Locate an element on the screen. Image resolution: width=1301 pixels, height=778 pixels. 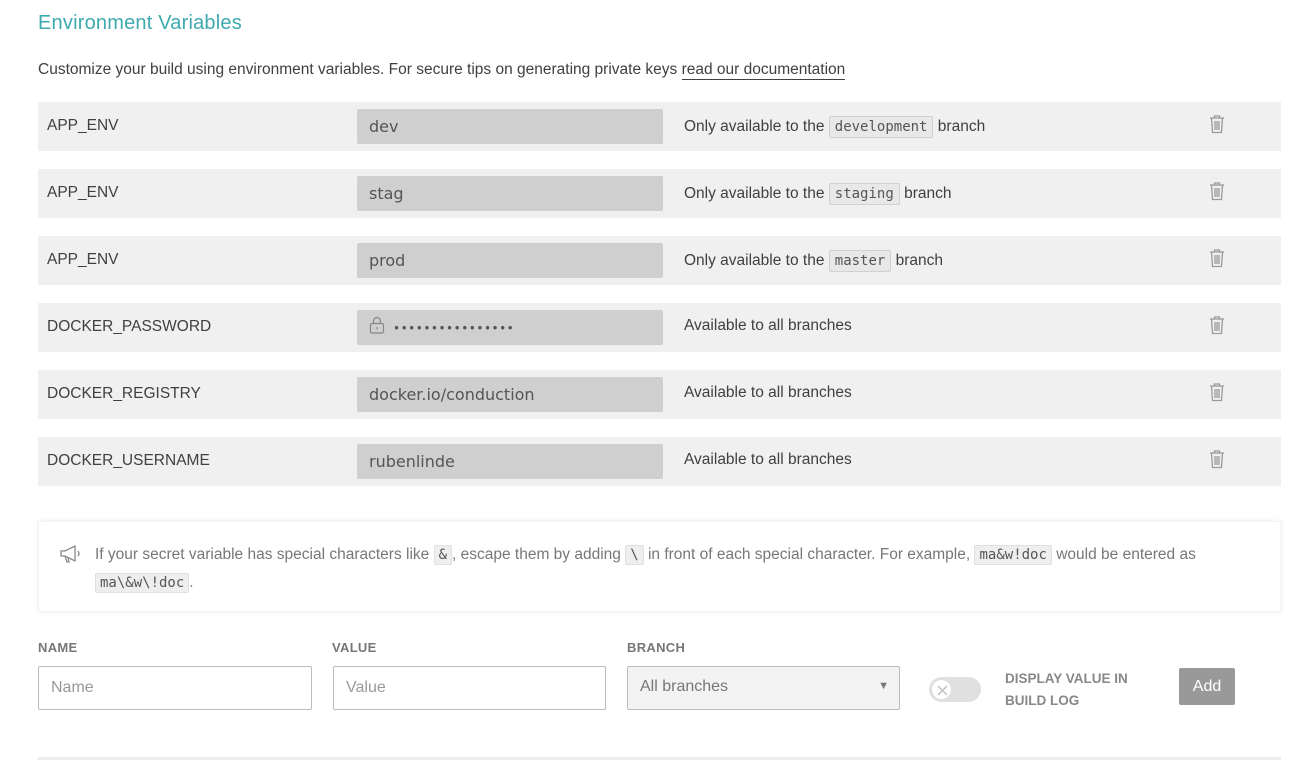
branch-select: All branches ▼ is located at coordinates (763, 688).